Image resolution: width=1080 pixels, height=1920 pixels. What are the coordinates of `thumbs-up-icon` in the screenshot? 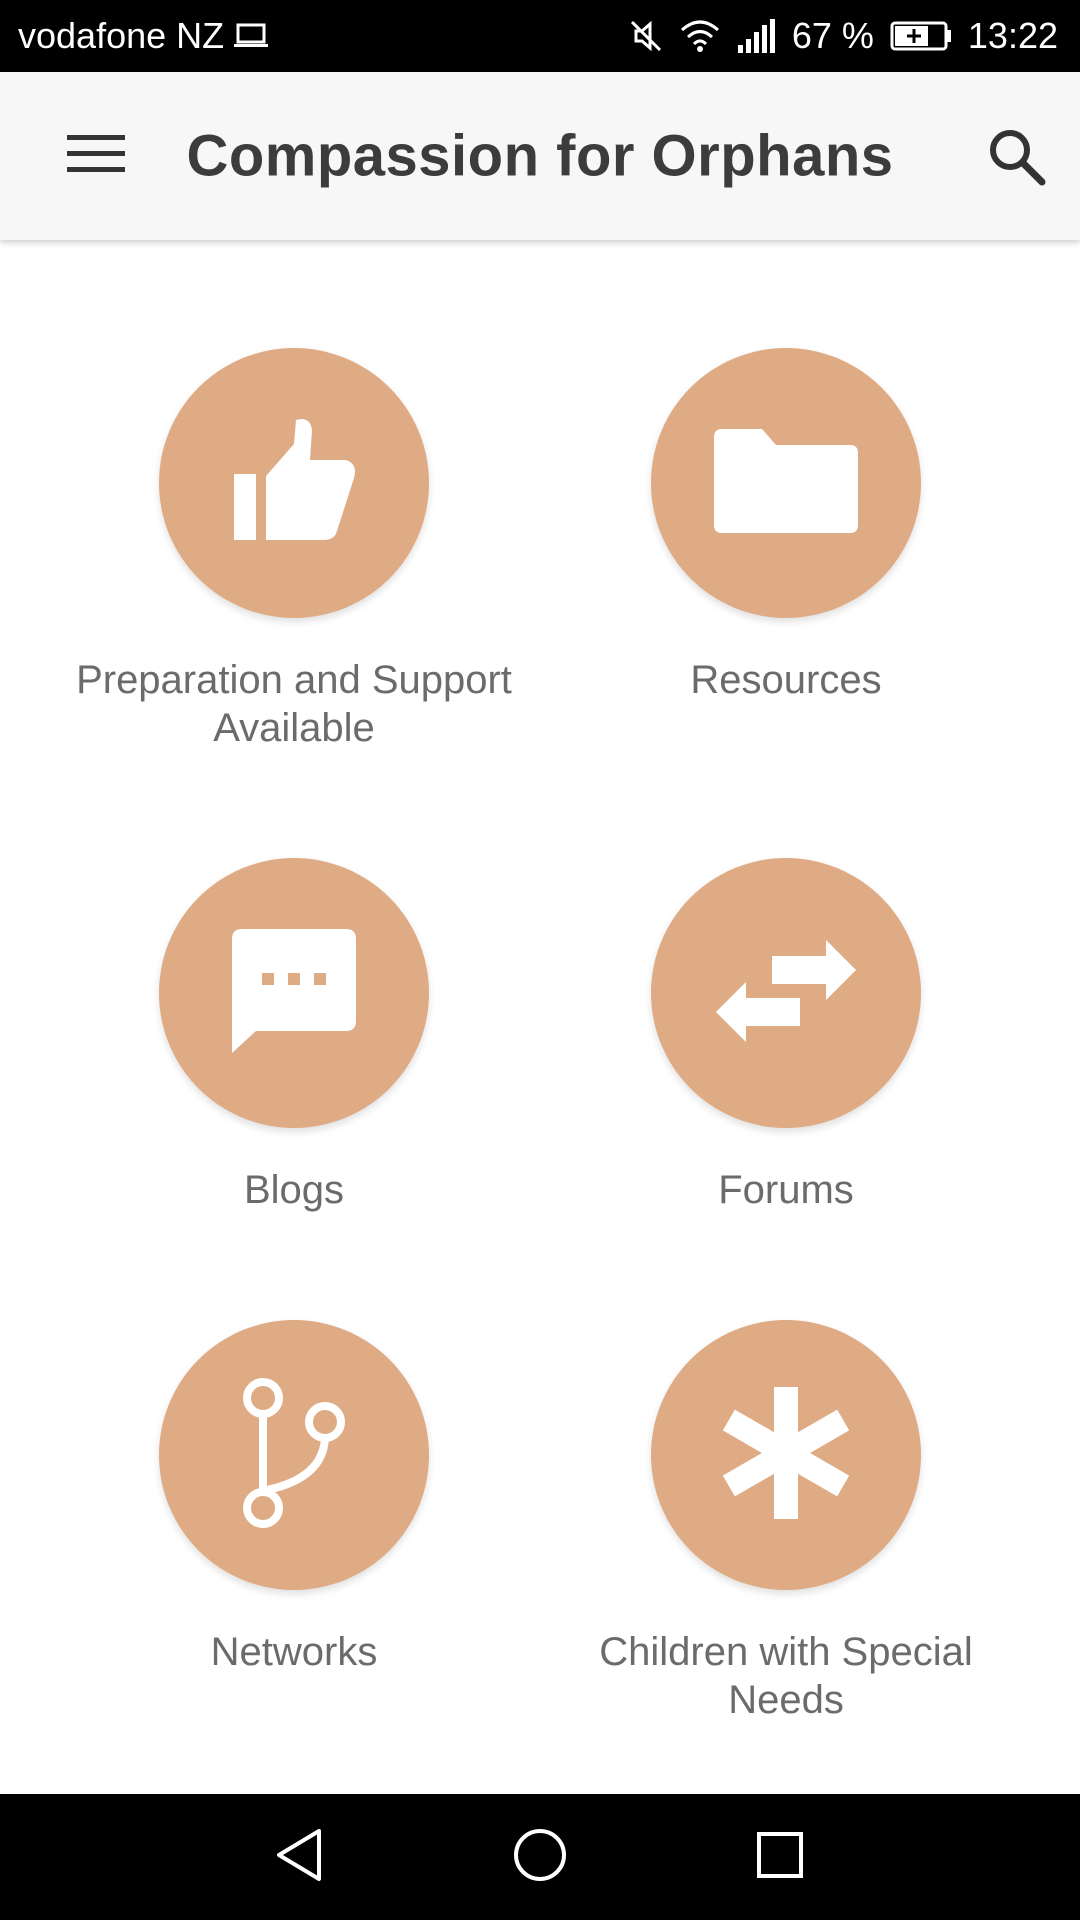 It's located at (294, 483).